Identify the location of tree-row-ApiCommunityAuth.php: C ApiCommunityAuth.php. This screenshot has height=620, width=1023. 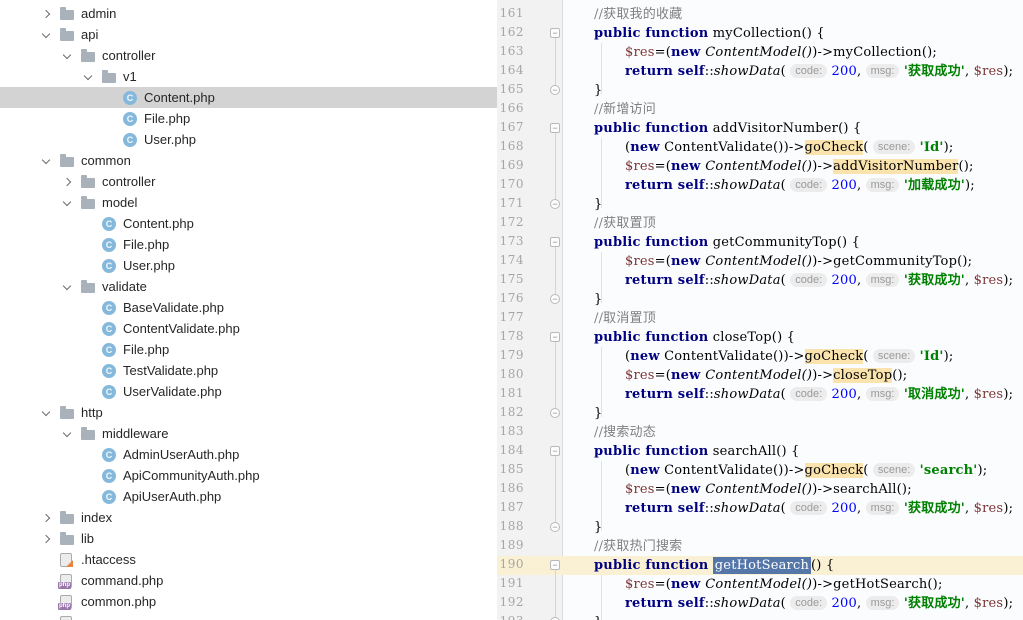
(248, 475).